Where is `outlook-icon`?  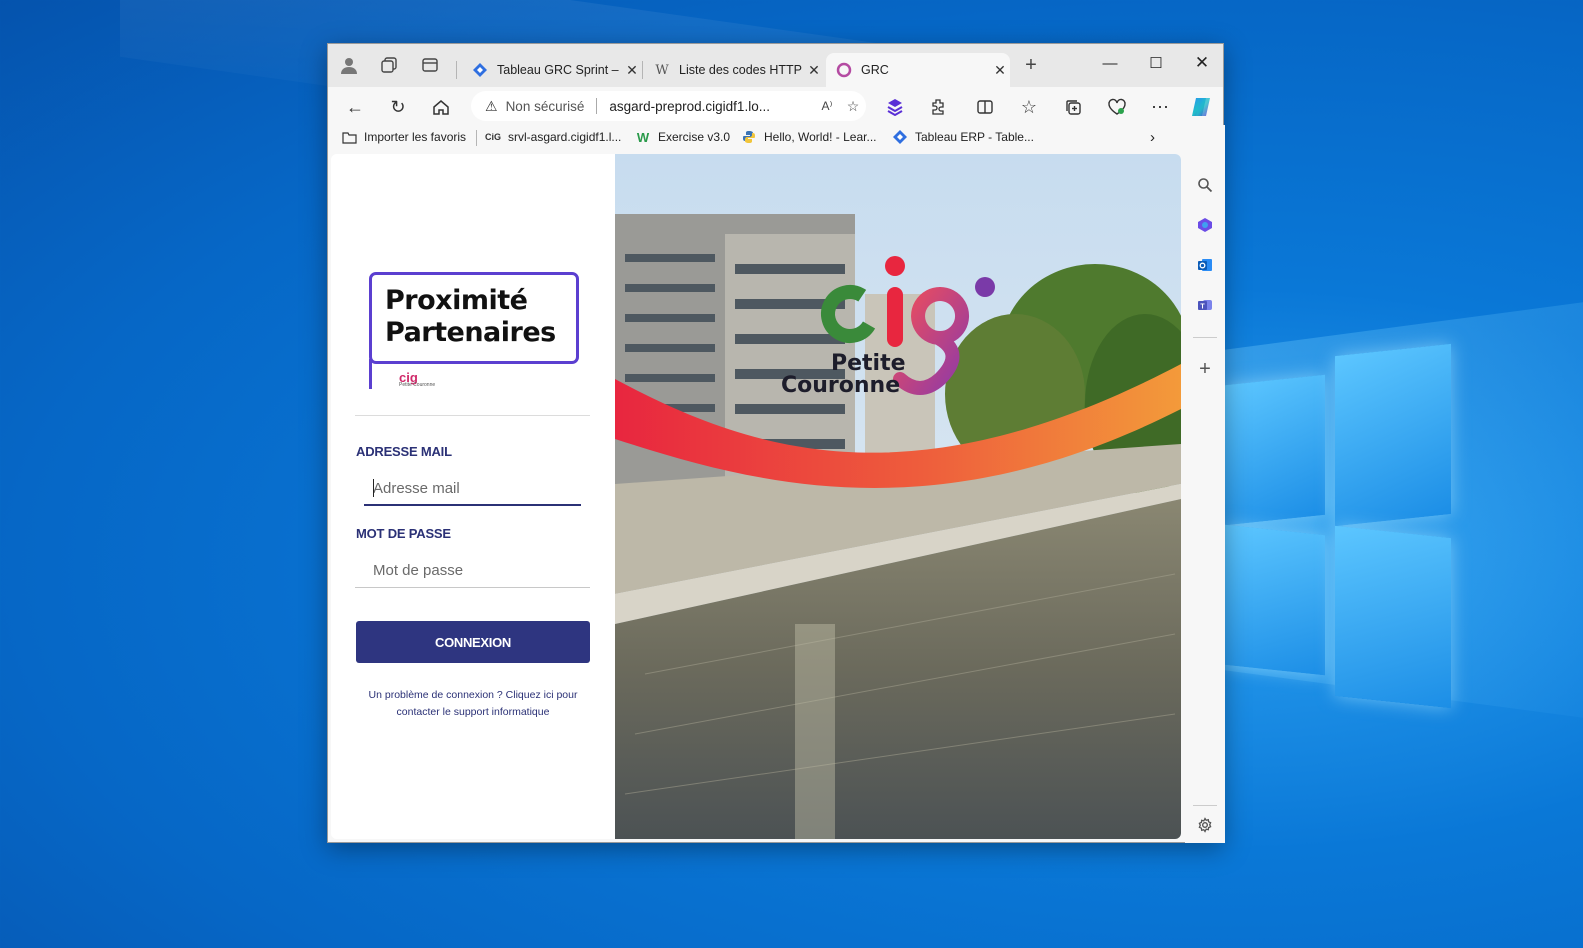
outlook-icon is located at coordinates (1205, 265).